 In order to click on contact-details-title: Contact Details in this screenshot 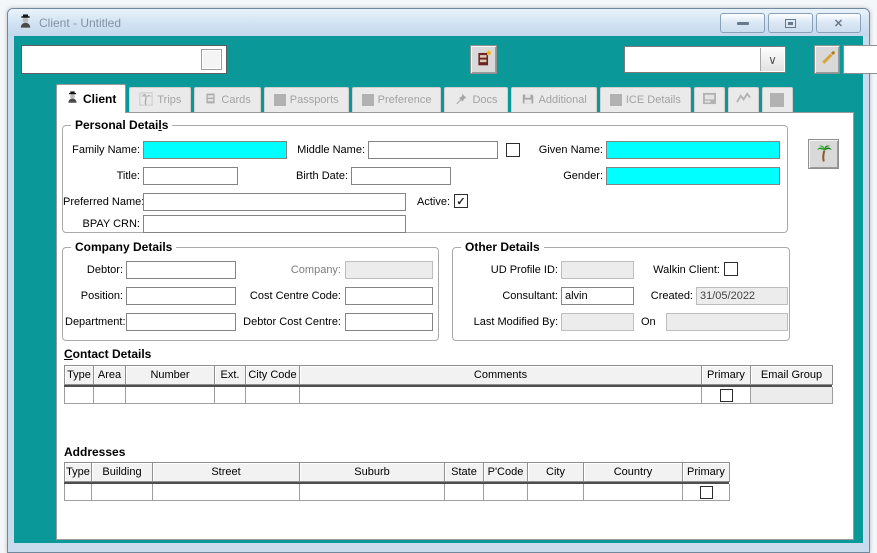, I will do `click(108, 354)`.